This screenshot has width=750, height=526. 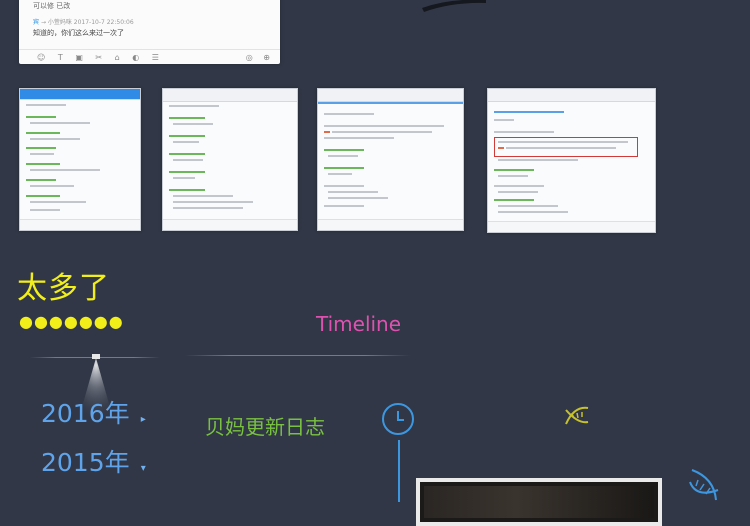 What do you see at coordinates (149, 49) in the screenshot?
I see `chat-divider` at bounding box center [149, 49].